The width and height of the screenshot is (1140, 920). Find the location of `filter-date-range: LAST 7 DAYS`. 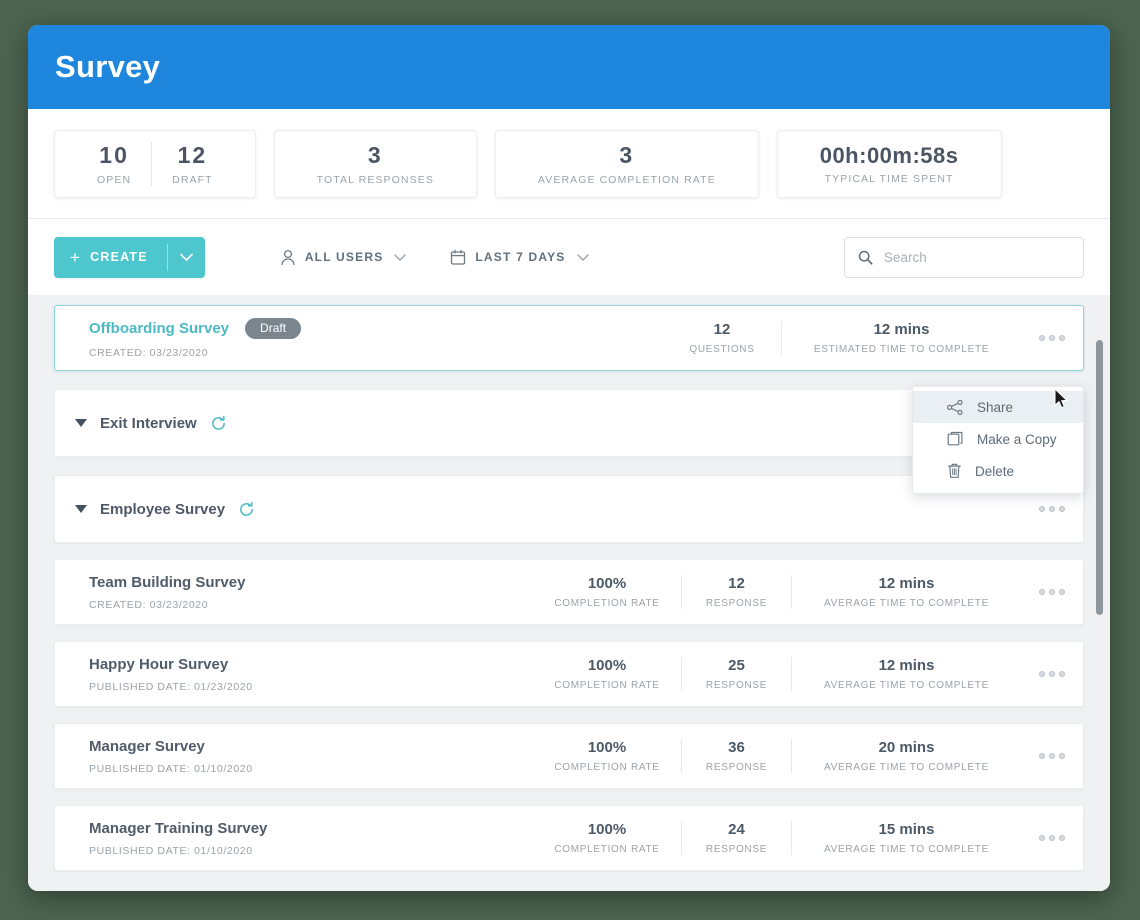

filter-date-range: LAST 7 DAYS is located at coordinates (519, 257).